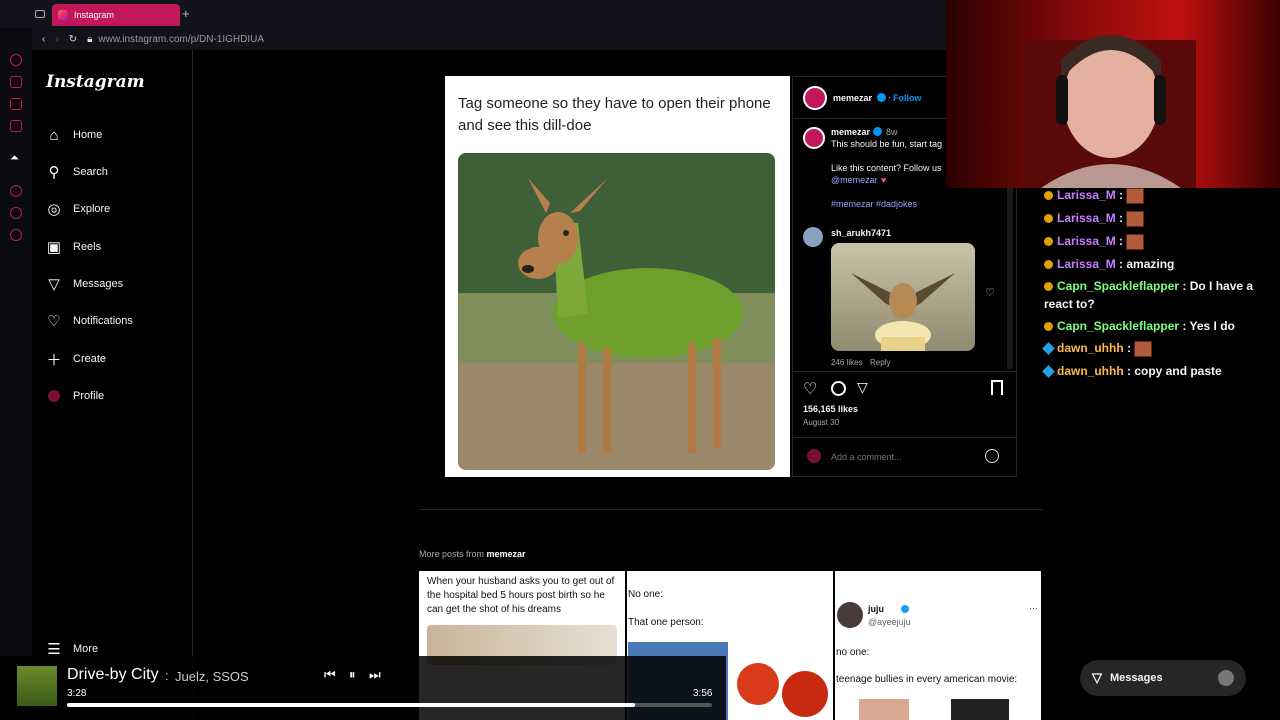  I want to click on author-name: memezar, so click(852, 98).